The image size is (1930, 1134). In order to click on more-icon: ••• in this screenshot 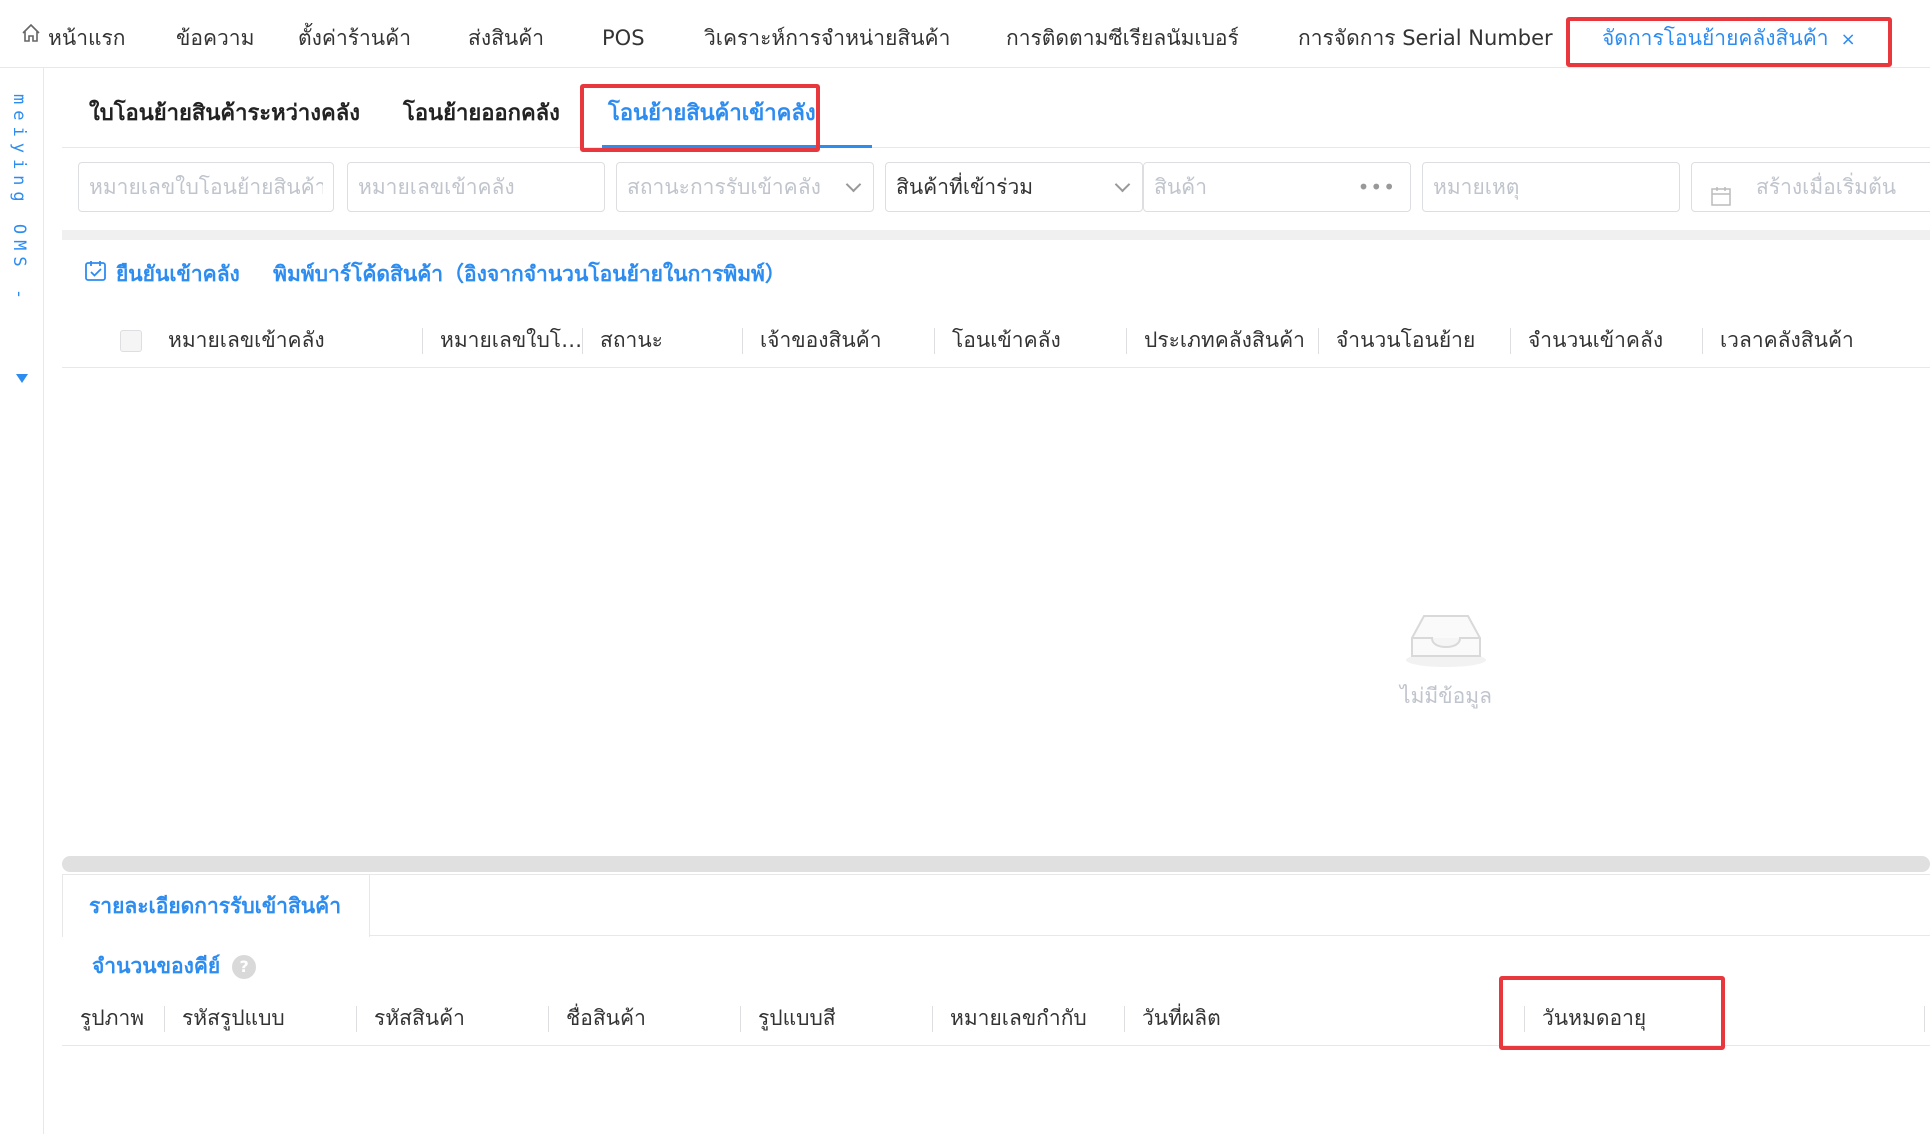, I will do `click(1377, 187)`.